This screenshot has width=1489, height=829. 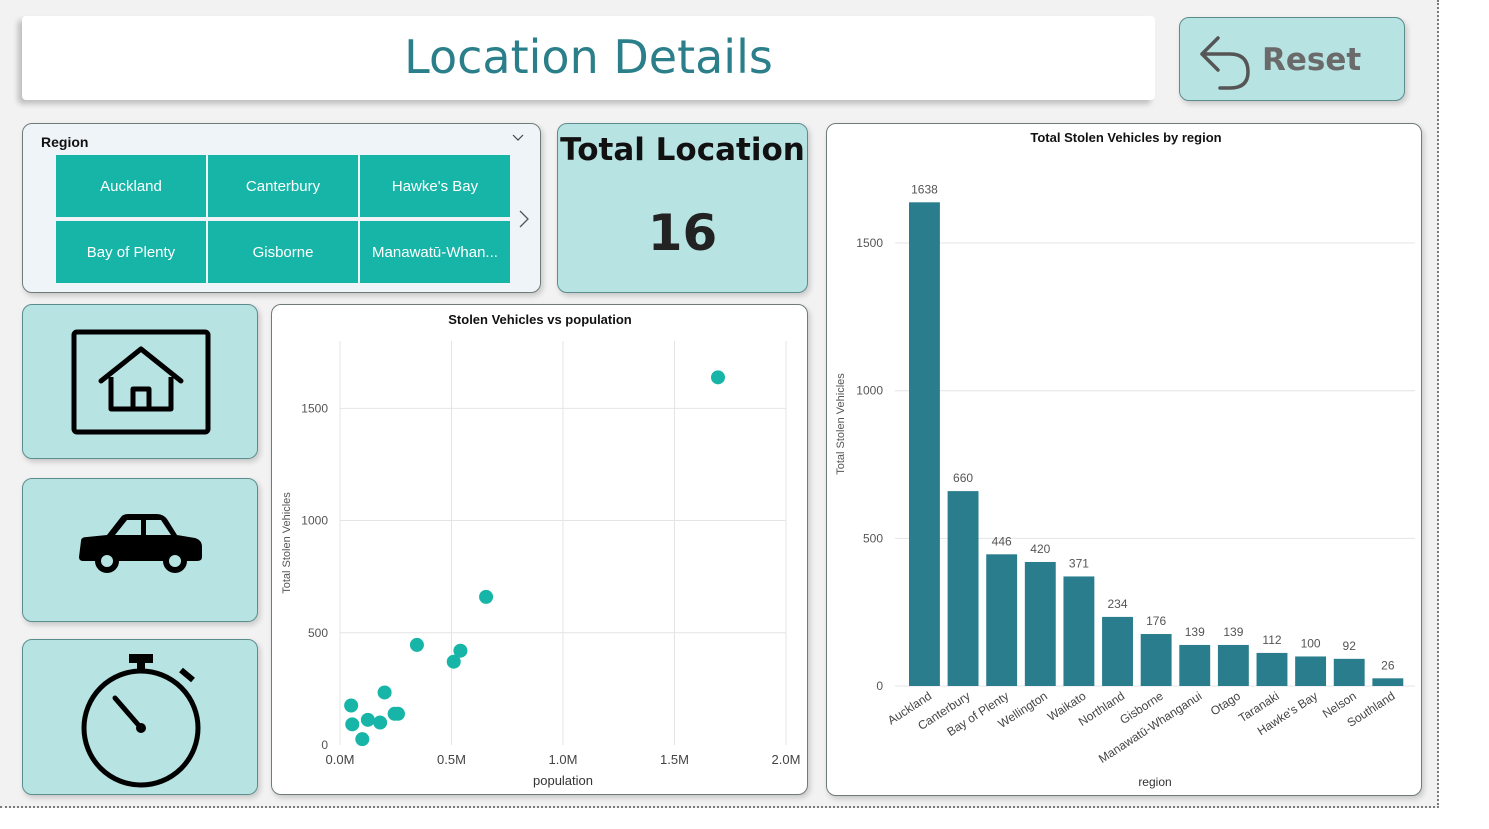 What do you see at coordinates (131, 186) in the screenshot?
I see `slicer-item-auckland: Auckland` at bounding box center [131, 186].